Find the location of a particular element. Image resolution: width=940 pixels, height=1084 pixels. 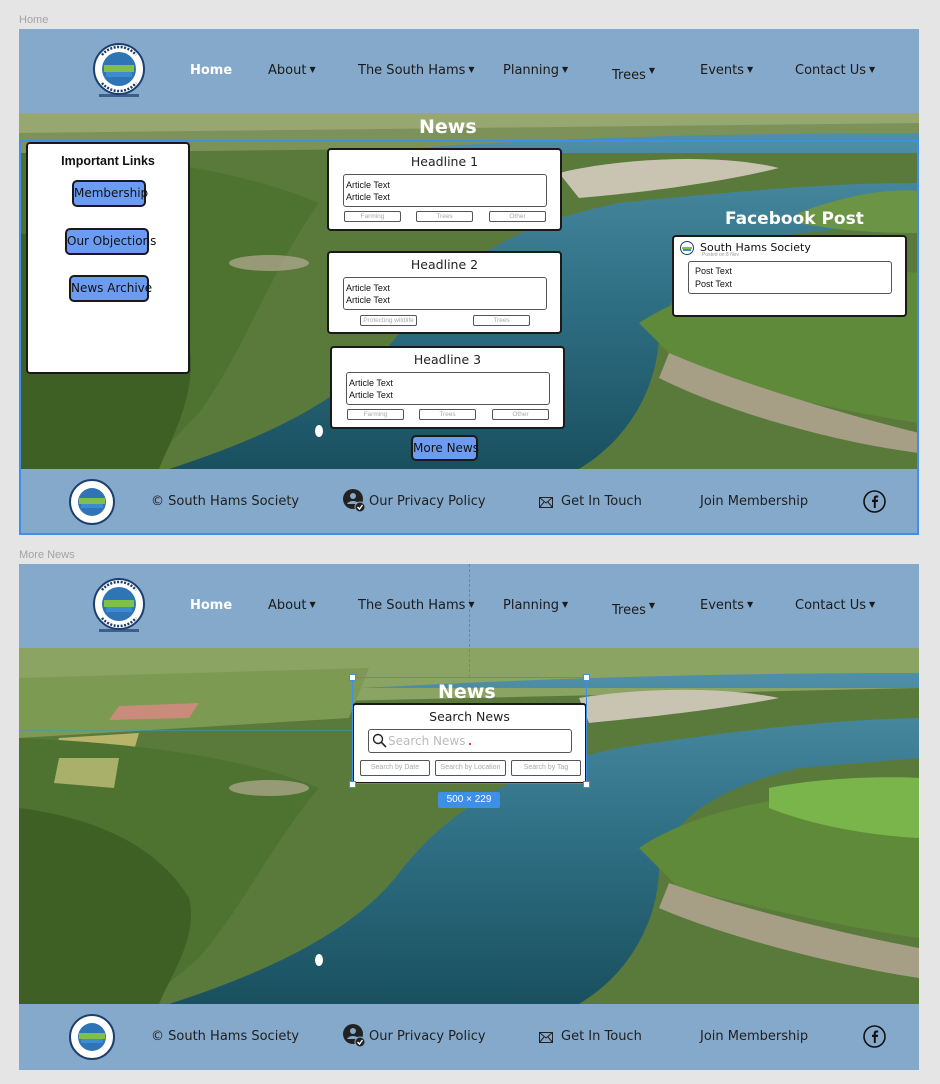

news-title: News is located at coordinates (448, 127).